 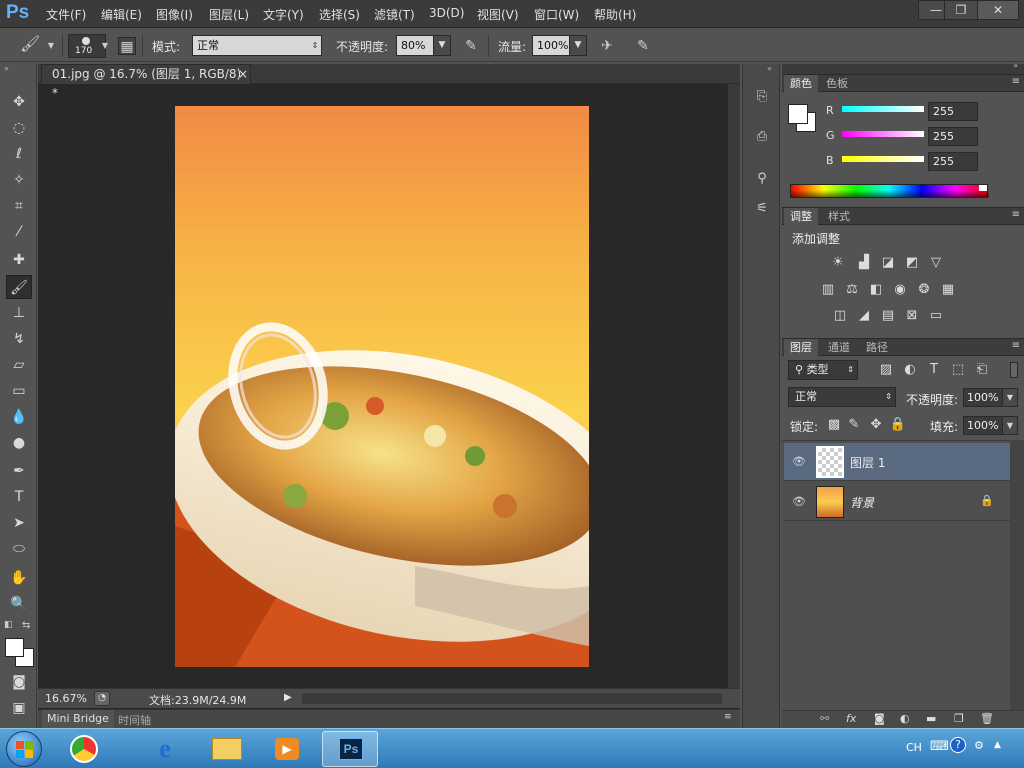 I want to click on blue-slider, so click(x=883, y=159).